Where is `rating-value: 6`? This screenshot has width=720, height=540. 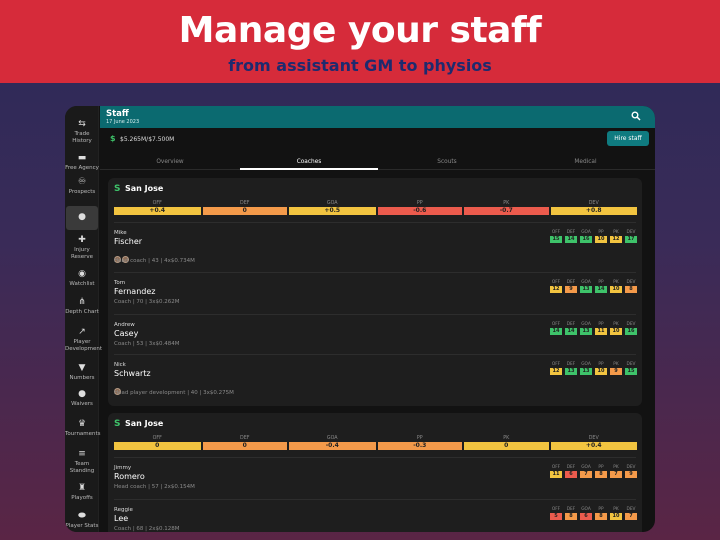
rating-value: 6 is located at coordinates (571, 474).